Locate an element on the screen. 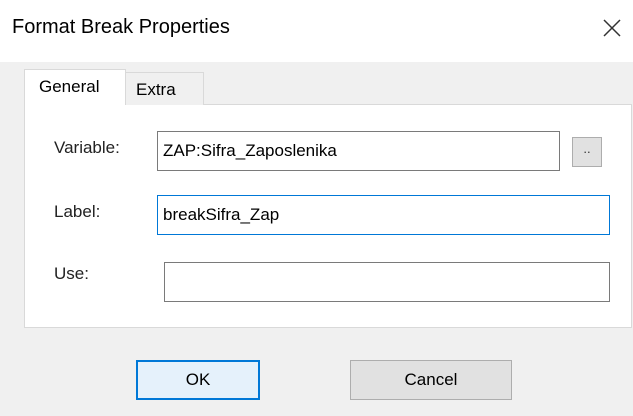 The image size is (633, 416). label-input is located at coordinates (383, 215).